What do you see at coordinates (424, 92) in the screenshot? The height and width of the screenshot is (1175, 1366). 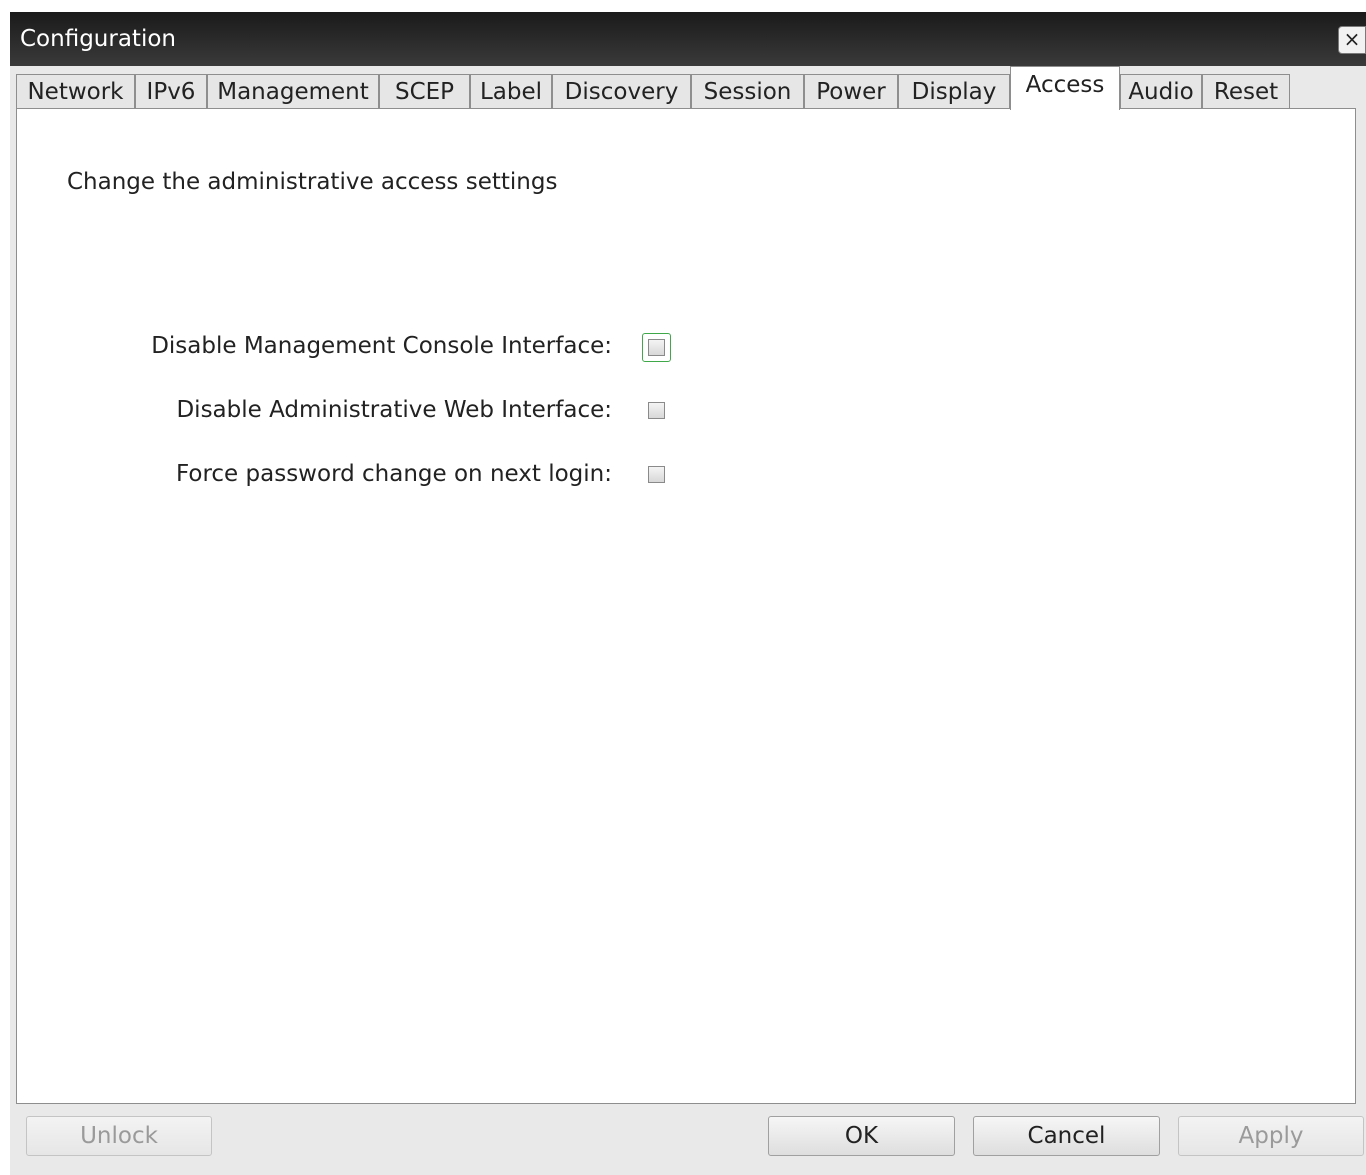 I see `tab-scep: SCEP` at bounding box center [424, 92].